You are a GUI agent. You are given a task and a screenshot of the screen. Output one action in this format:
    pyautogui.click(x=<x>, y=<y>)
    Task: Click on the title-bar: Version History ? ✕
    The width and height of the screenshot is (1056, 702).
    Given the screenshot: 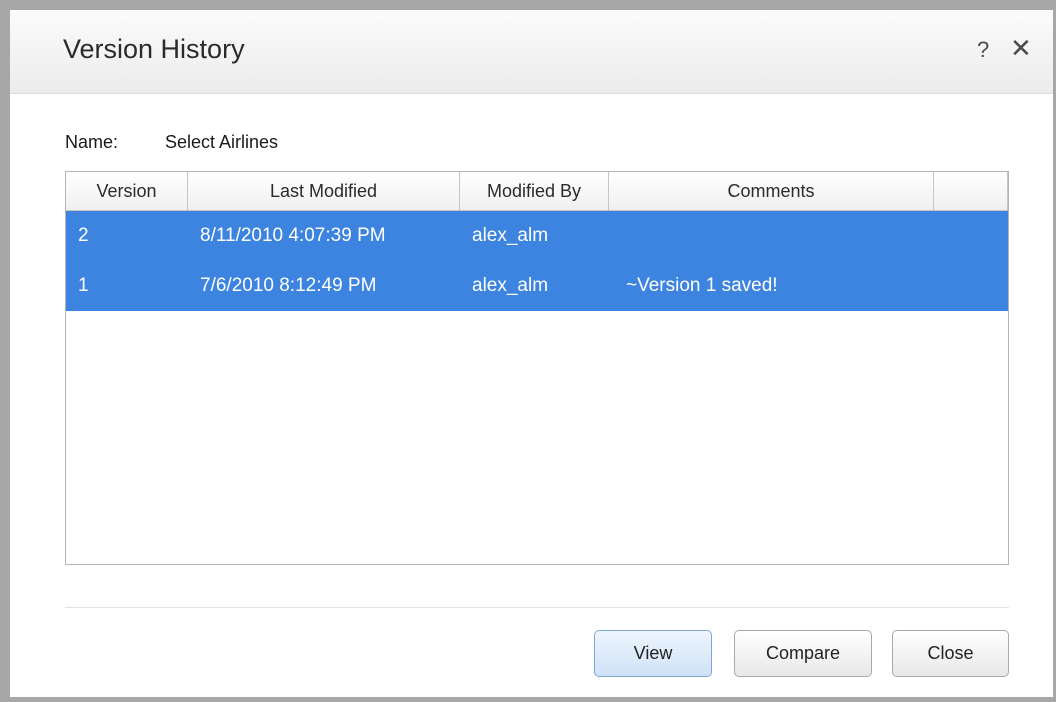 What is the action you would take?
    pyautogui.click(x=531, y=52)
    